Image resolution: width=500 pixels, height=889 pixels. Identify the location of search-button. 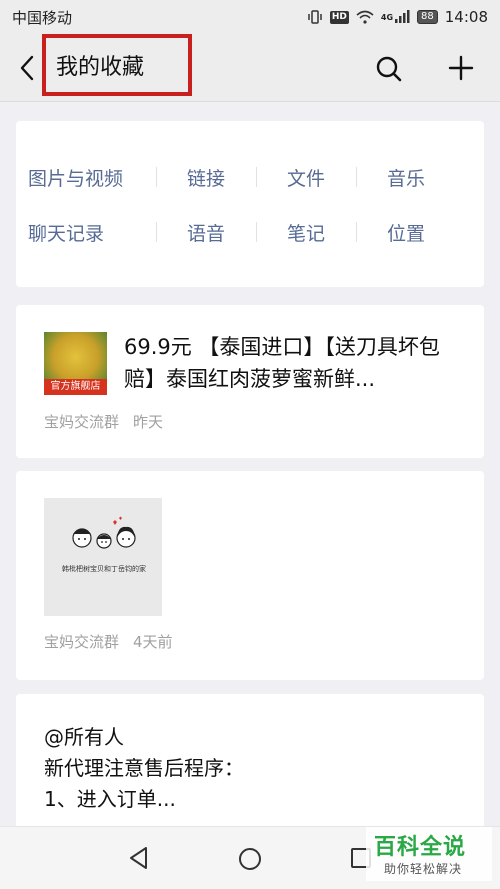
(389, 69).